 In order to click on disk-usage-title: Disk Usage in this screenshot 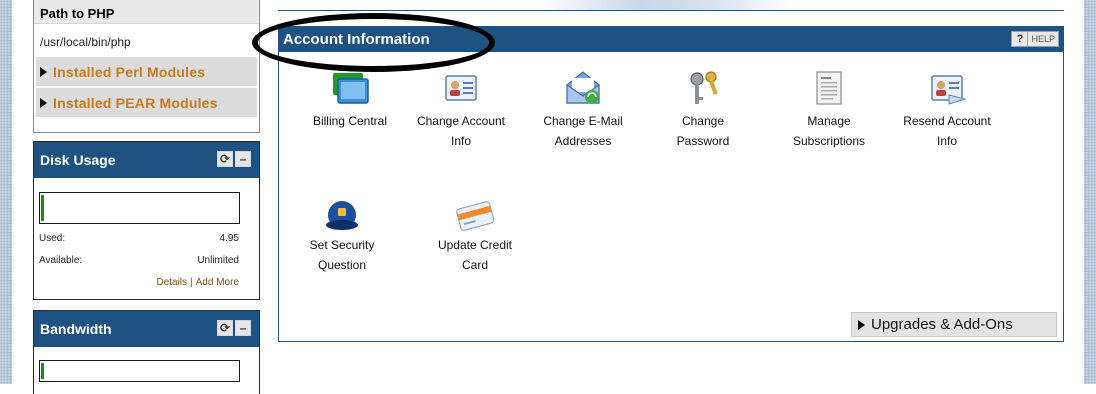, I will do `click(78, 160)`.